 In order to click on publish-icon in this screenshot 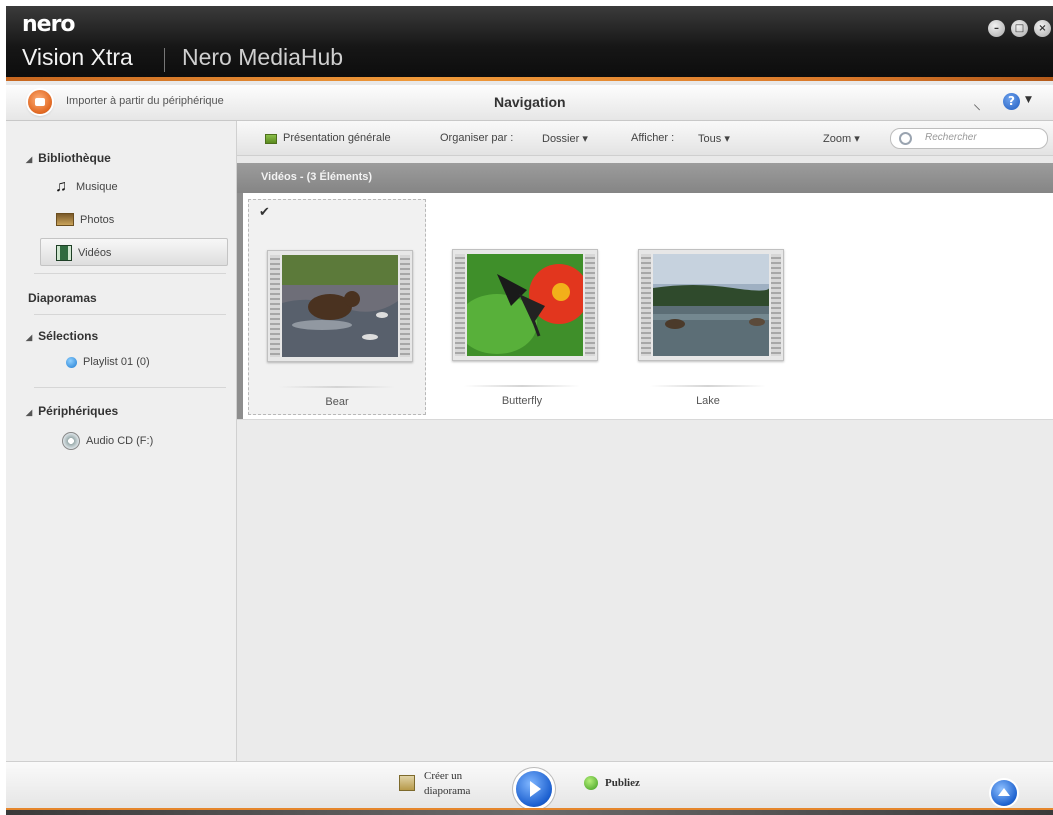, I will do `click(591, 783)`.